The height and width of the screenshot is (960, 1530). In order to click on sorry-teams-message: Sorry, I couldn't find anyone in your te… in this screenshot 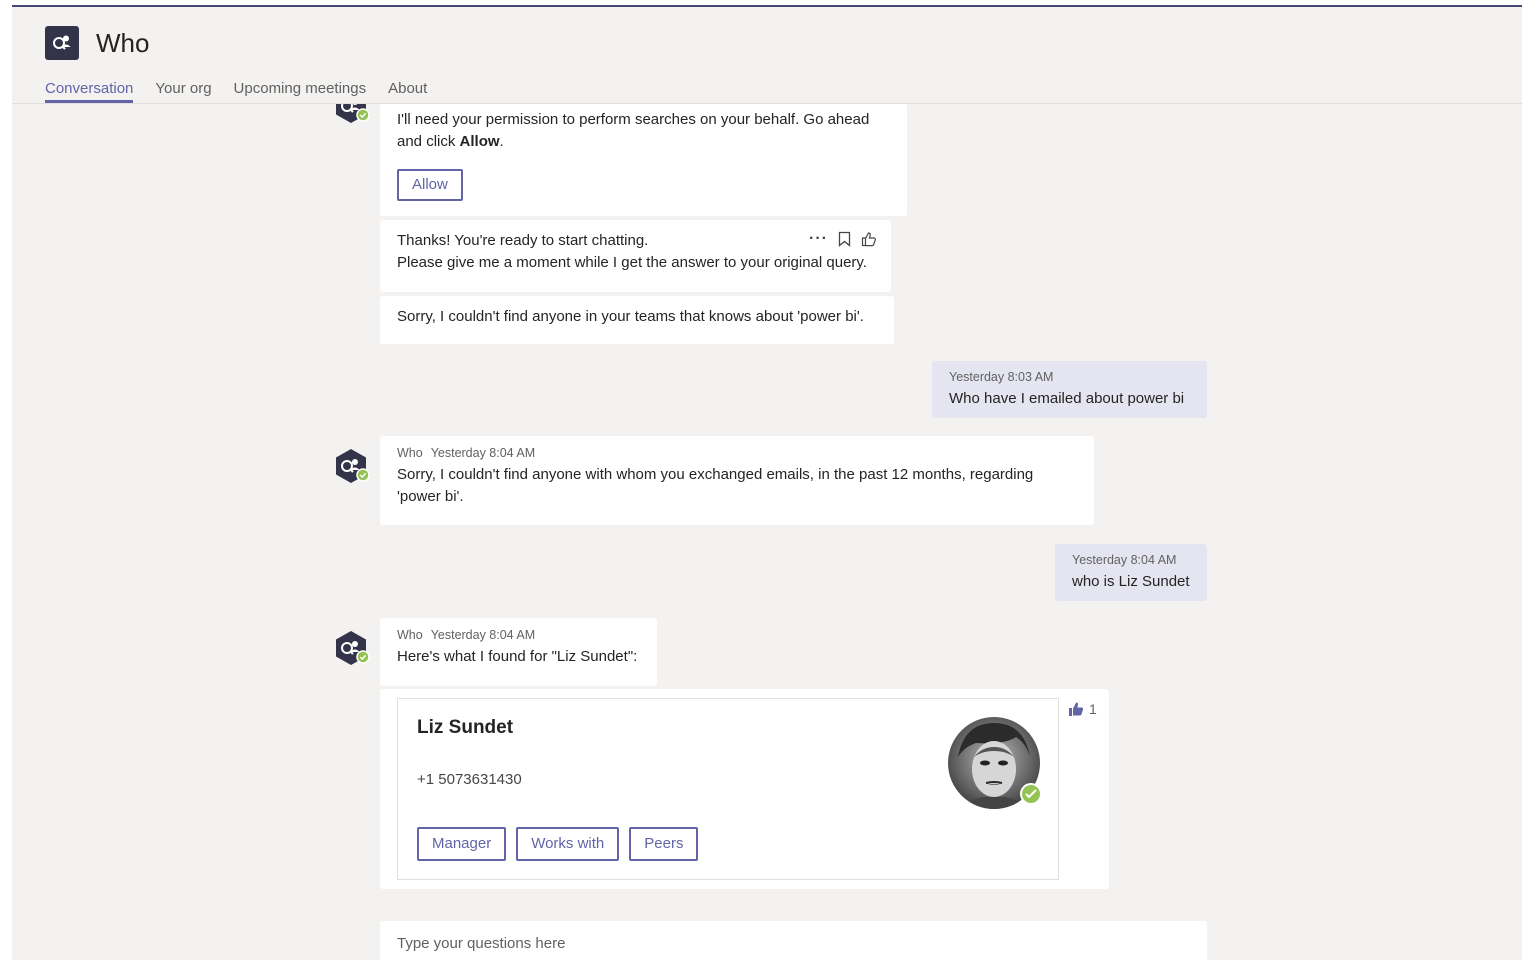, I will do `click(637, 320)`.